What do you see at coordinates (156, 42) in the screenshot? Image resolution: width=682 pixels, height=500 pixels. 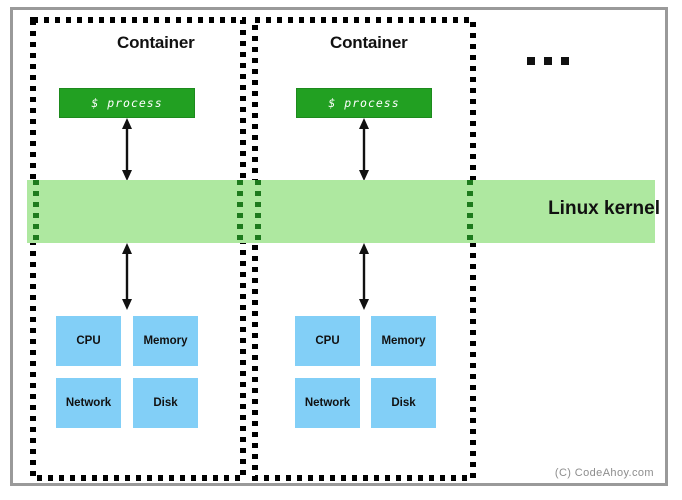 I see `container-title-1: Container` at bounding box center [156, 42].